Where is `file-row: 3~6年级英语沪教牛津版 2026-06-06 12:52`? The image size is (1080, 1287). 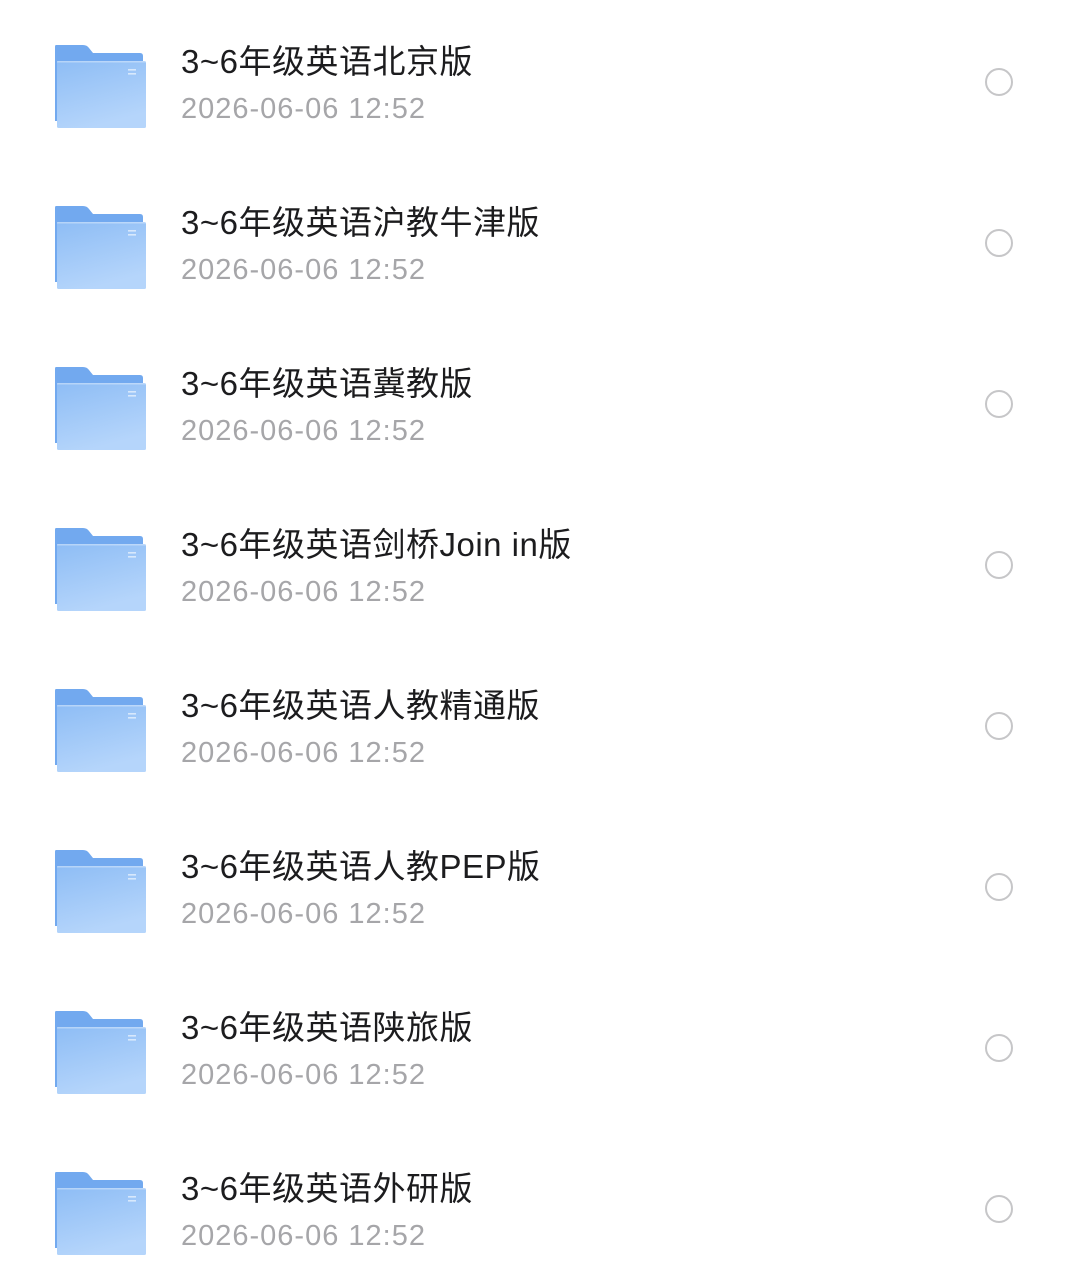 file-row: 3~6年级英语沪教牛津版 2026-06-06 12:52 is located at coordinates (540, 241).